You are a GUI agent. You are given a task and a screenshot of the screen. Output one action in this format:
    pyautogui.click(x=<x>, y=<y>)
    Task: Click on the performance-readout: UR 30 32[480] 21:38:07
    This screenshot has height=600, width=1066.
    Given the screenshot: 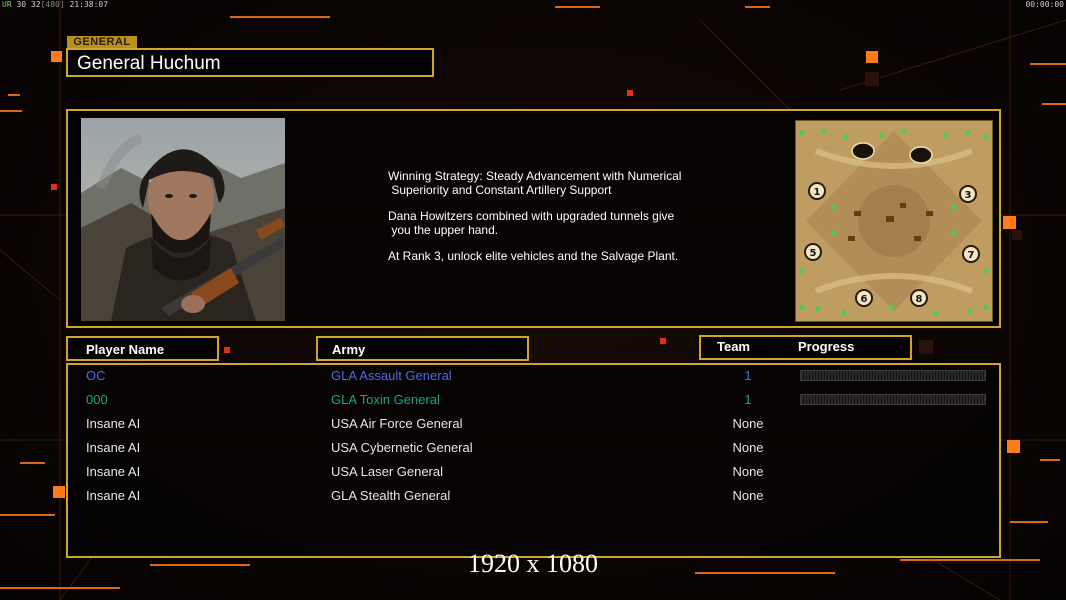 What is the action you would take?
    pyautogui.click(x=55, y=4)
    